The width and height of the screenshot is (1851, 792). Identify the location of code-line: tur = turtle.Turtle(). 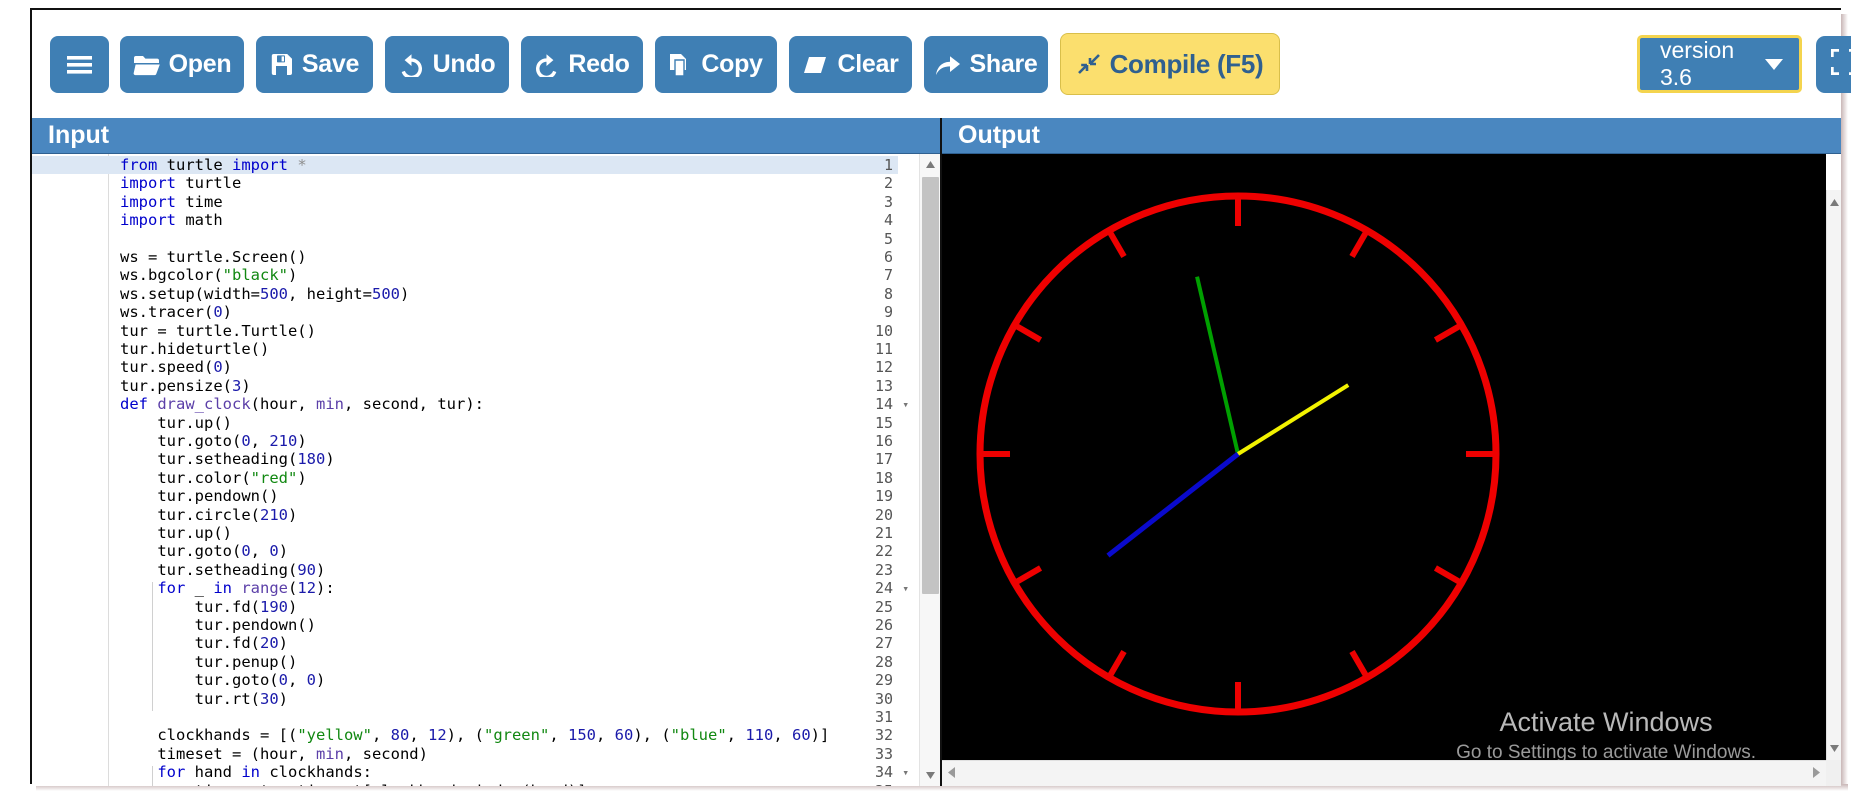
(218, 331).